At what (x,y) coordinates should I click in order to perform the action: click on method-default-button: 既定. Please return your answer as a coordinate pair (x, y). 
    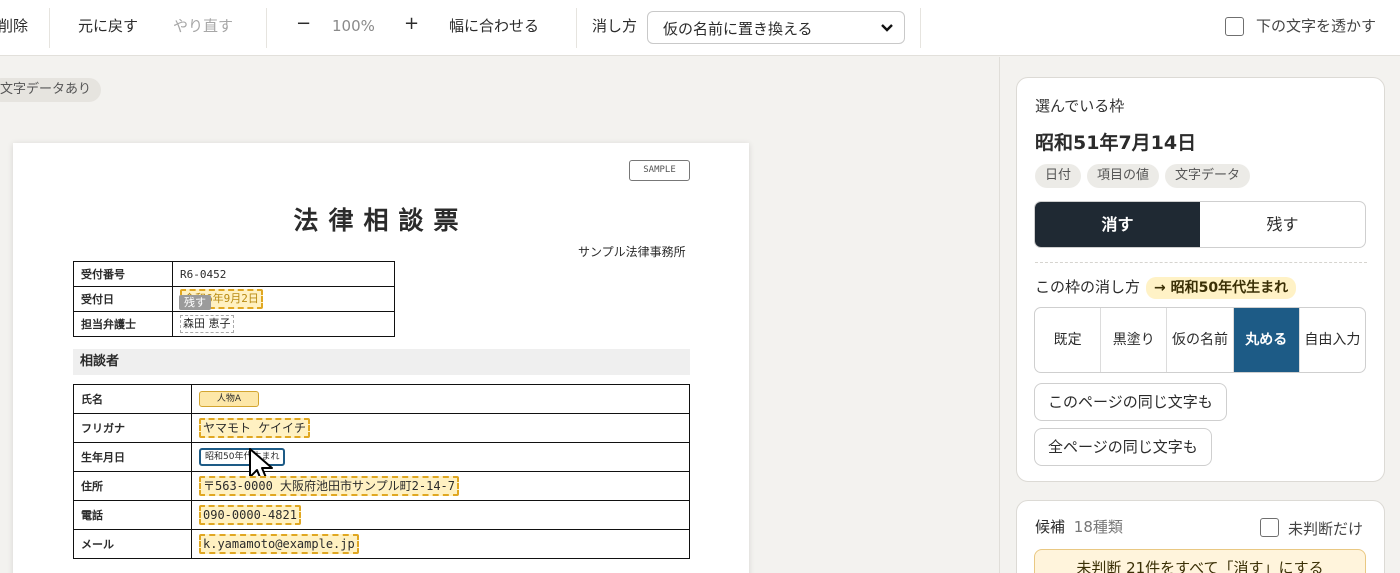
    Looking at the image, I should click on (1068, 340).